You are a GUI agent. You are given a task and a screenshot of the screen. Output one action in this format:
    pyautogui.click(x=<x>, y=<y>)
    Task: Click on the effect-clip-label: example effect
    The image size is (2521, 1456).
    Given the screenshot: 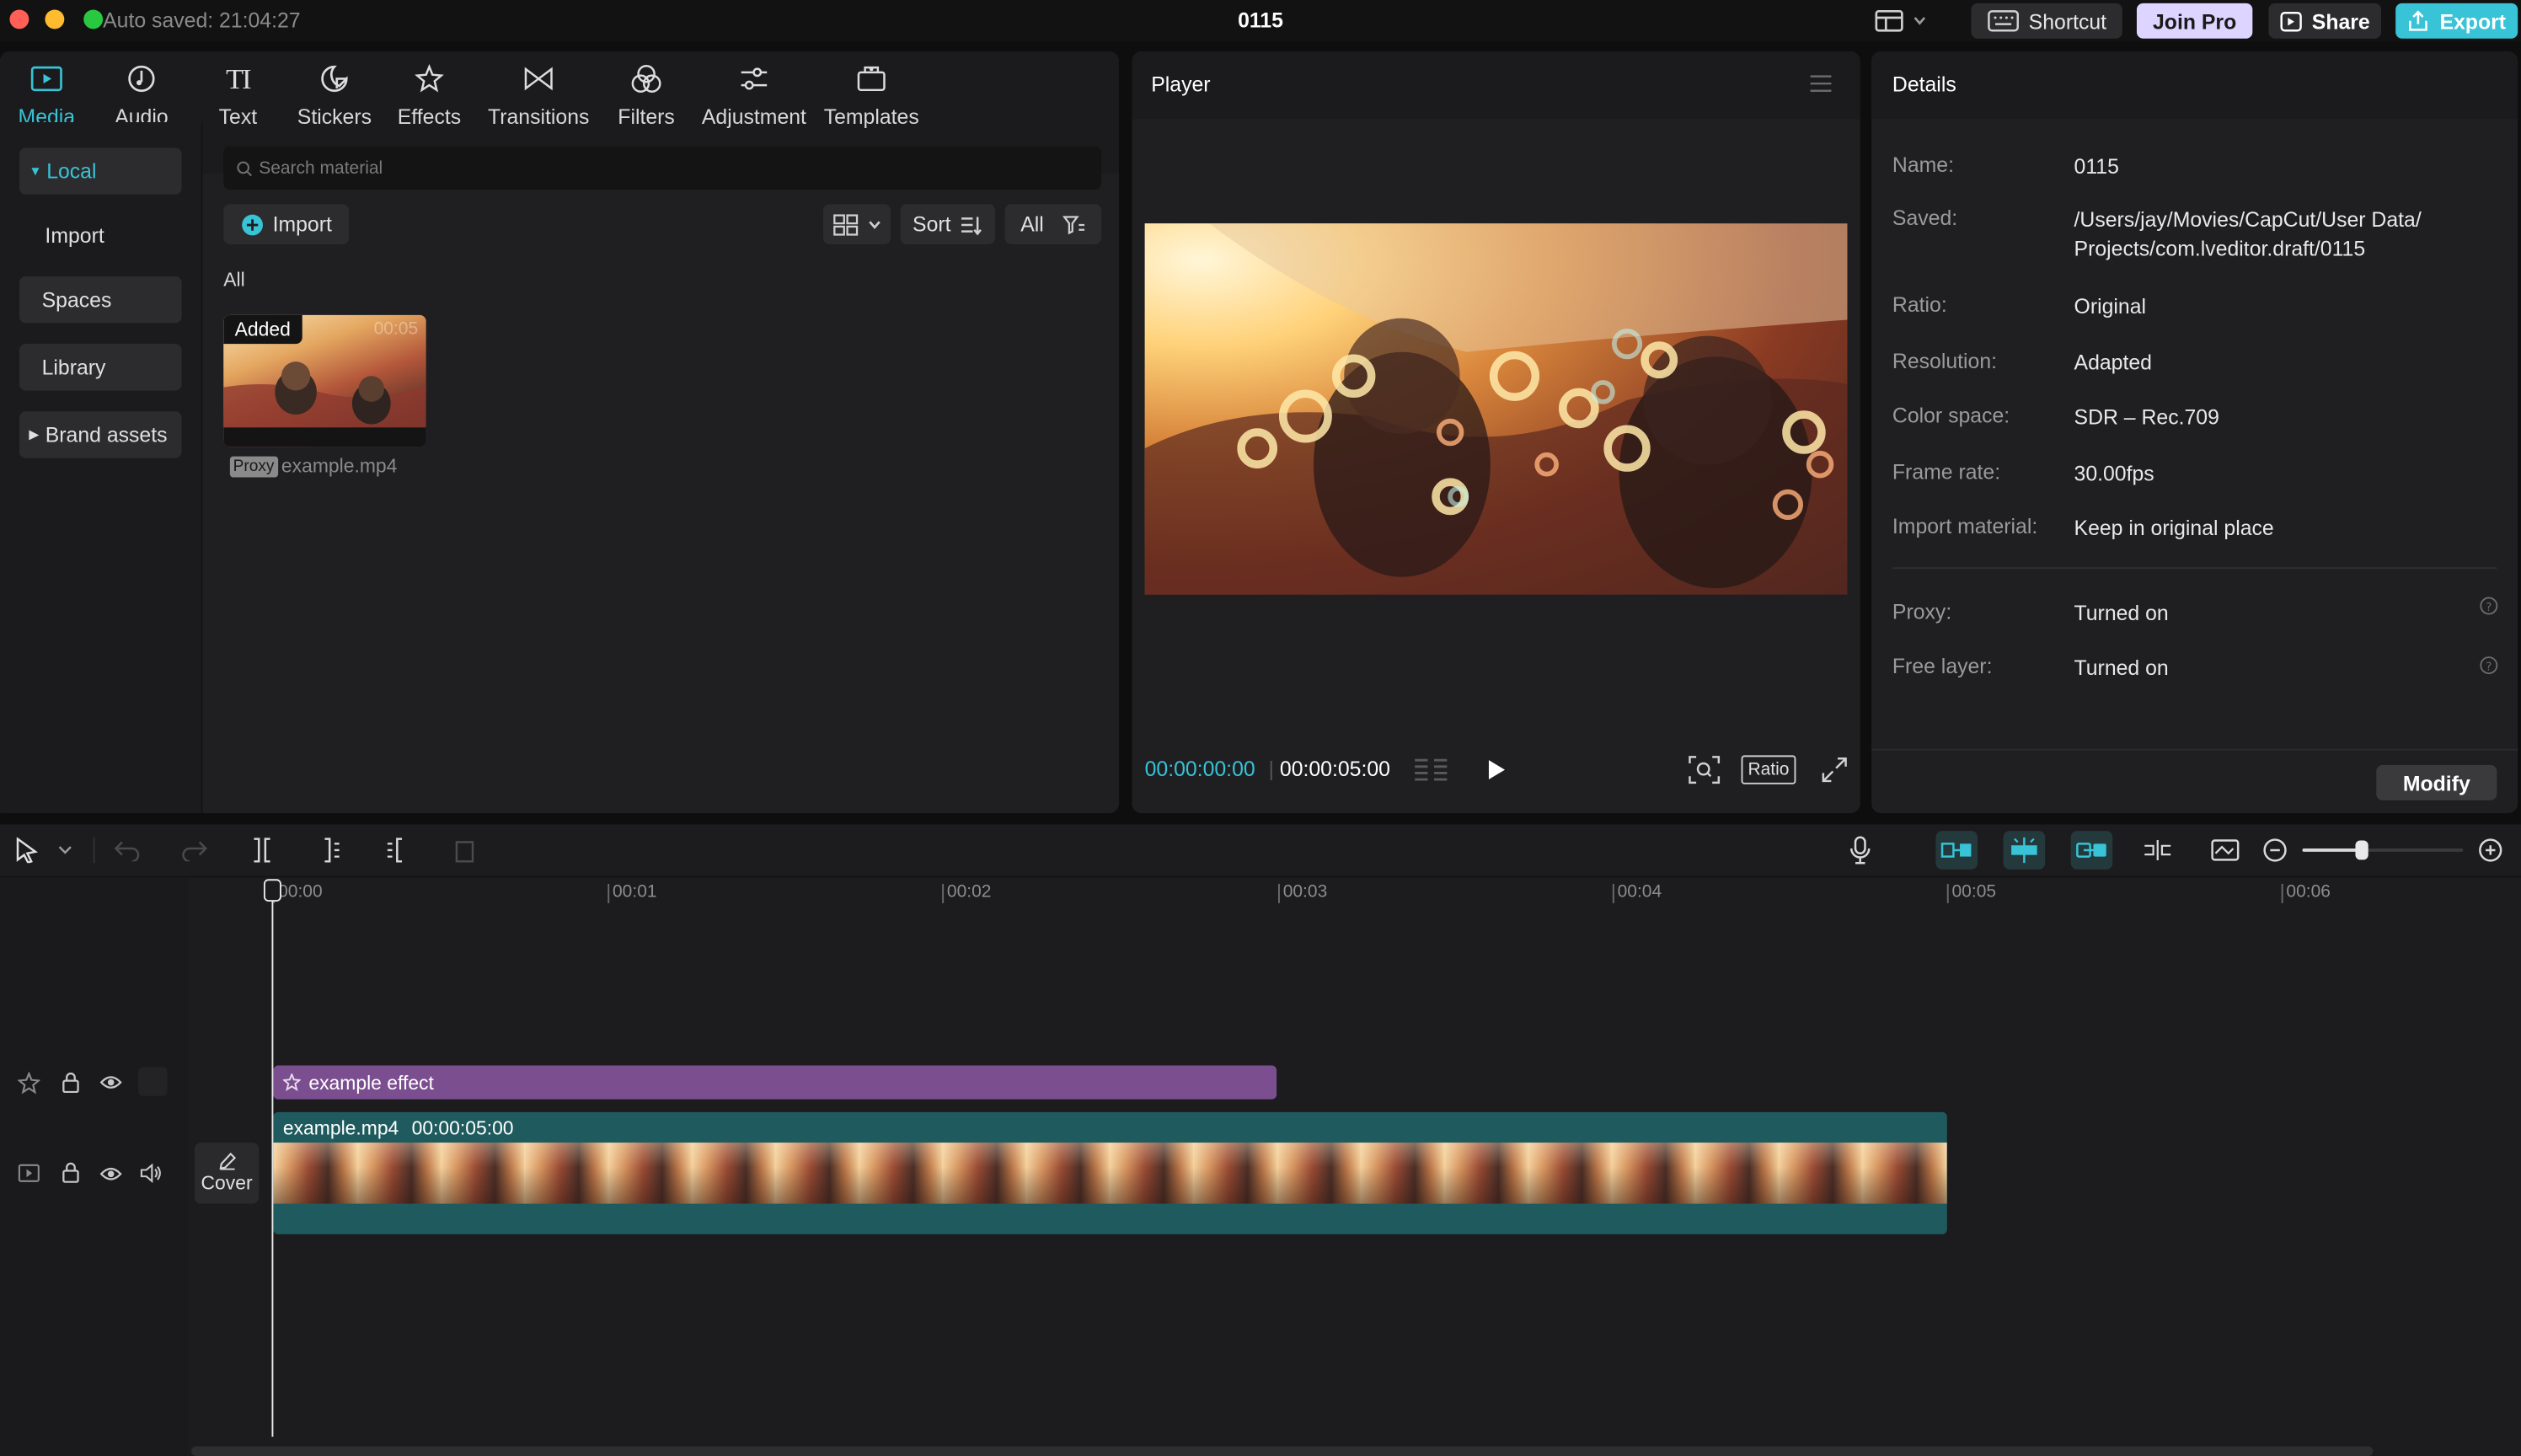 What is the action you would take?
    pyautogui.click(x=371, y=1082)
    